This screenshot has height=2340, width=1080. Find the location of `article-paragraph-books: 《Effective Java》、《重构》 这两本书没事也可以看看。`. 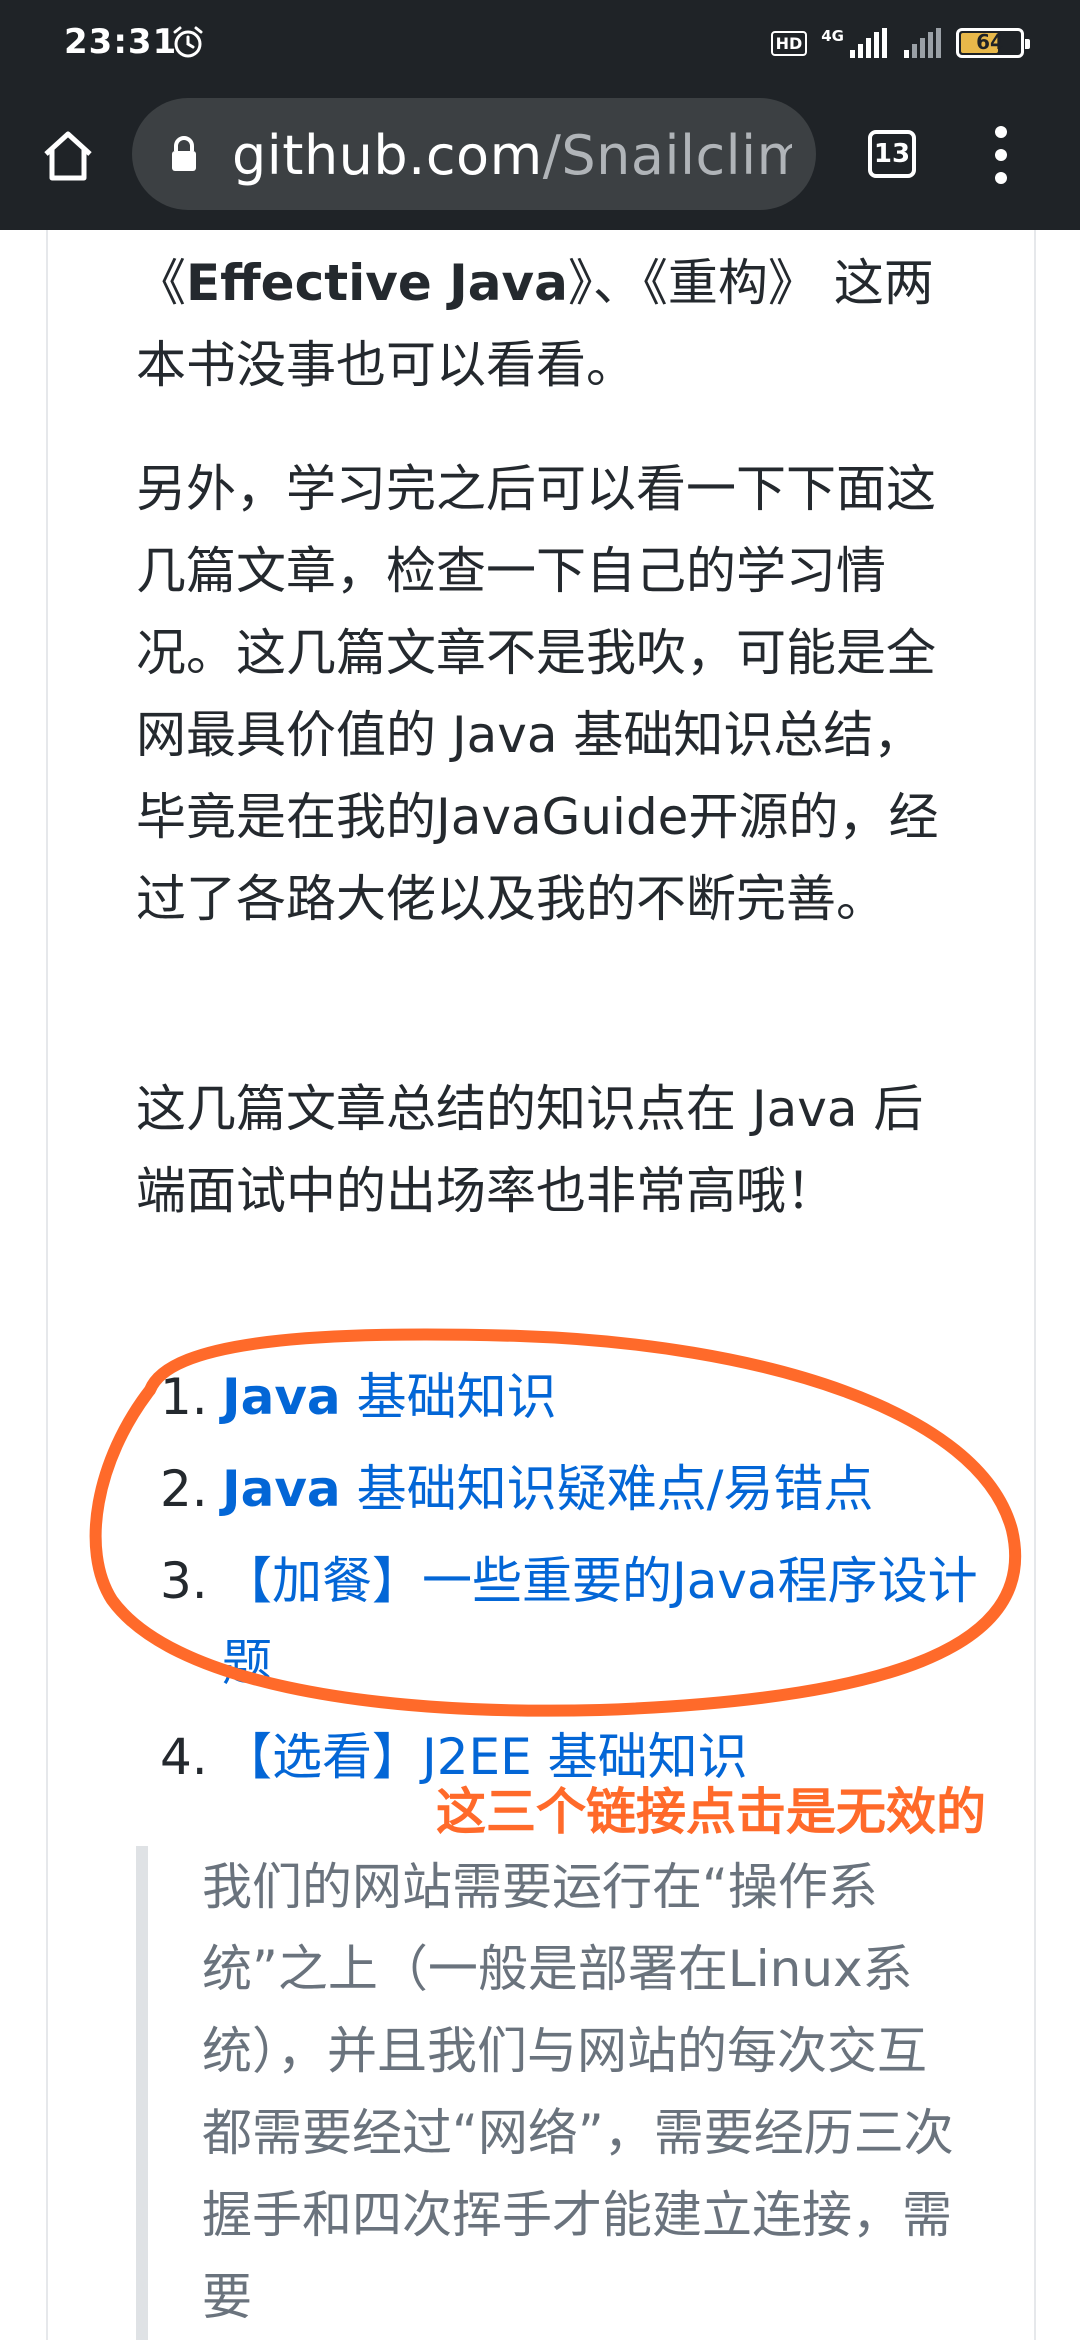

article-paragraph-books: 《Effective Java》、《重构》 这两本书没事也可以看看。 is located at coordinates (546, 324).